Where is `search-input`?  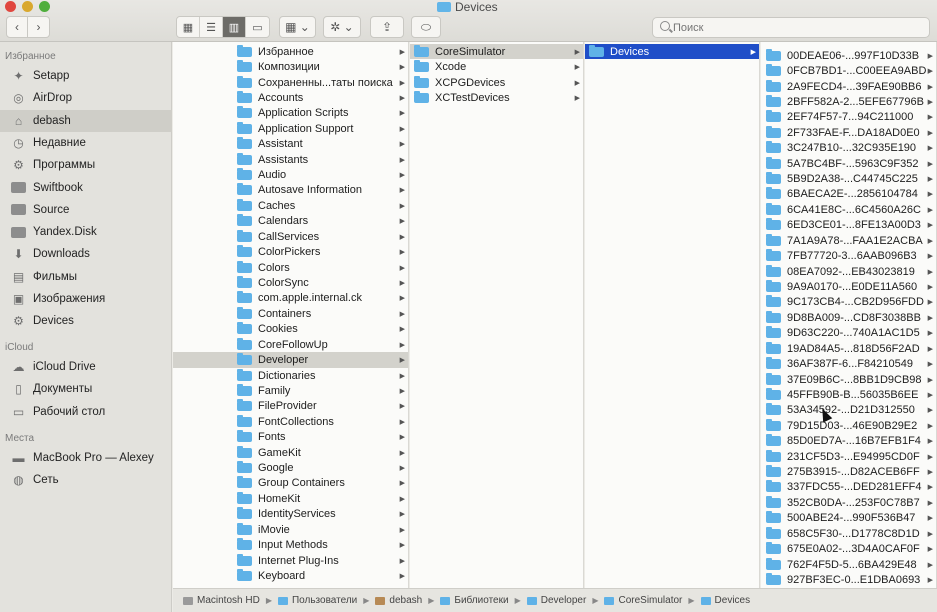 search-input is located at coordinates (793, 27).